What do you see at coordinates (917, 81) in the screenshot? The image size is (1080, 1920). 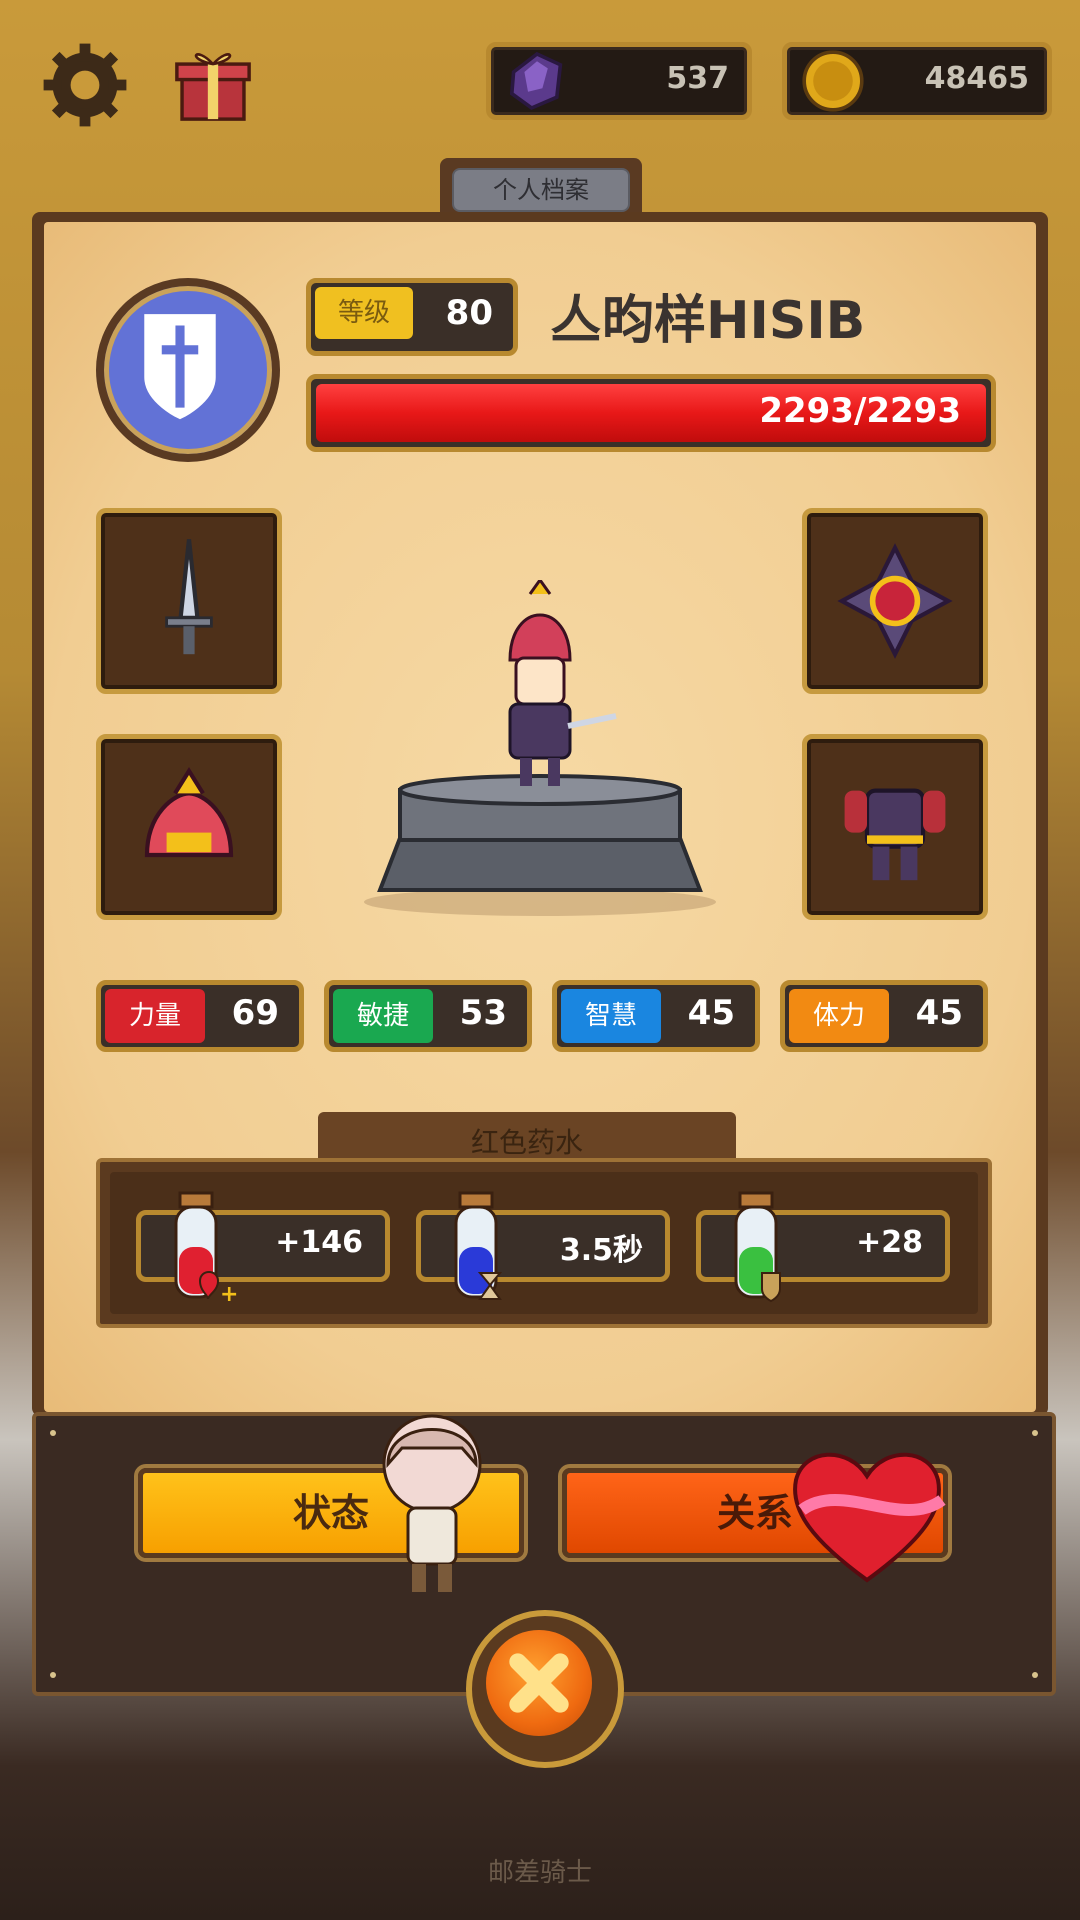 I see `gold-counter: 48465` at bounding box center [917, 81].